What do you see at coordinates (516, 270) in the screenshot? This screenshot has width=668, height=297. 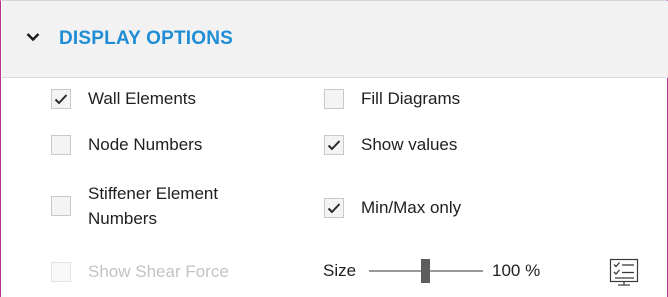 I see `size-value: 100 %` at bounding box center [516, 270].